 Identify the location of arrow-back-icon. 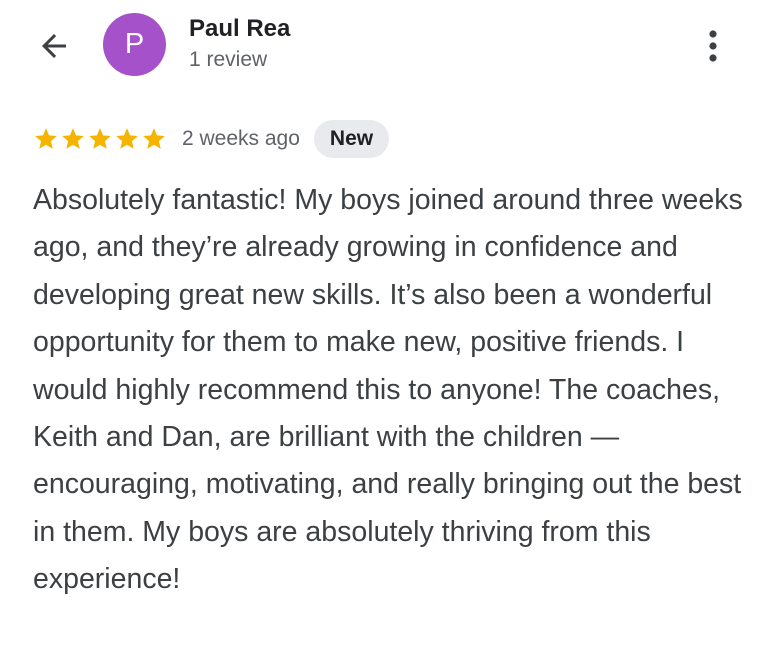
(54, 46).